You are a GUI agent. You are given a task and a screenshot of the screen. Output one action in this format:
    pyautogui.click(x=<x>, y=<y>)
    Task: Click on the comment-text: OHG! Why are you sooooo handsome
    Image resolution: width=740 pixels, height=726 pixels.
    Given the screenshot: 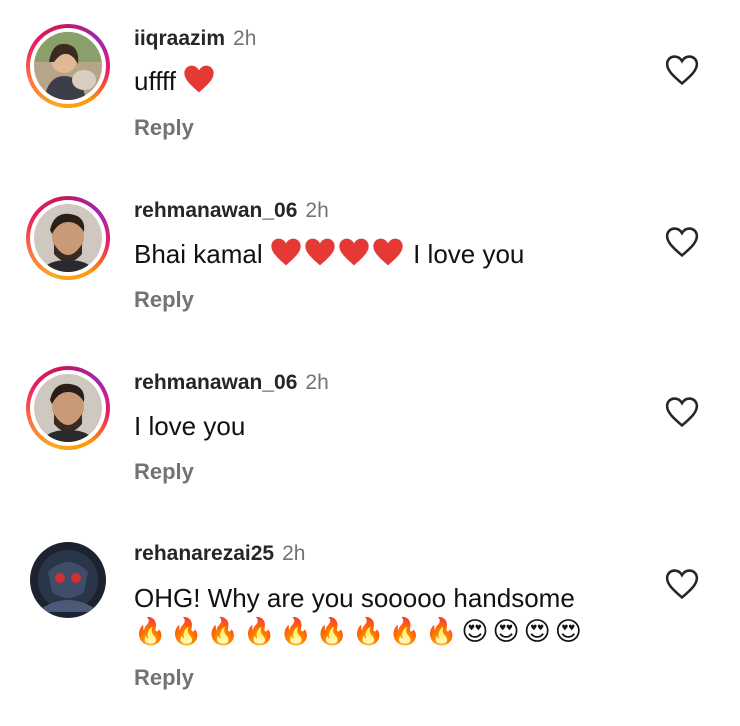 What is the action you would take?
    pyautogui.click(x=354, y=598)
    